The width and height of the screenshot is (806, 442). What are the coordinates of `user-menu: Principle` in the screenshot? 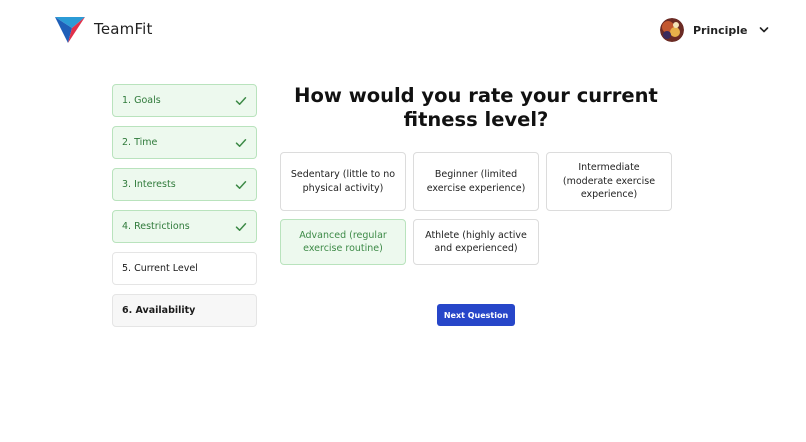 It's located at (715, 30).